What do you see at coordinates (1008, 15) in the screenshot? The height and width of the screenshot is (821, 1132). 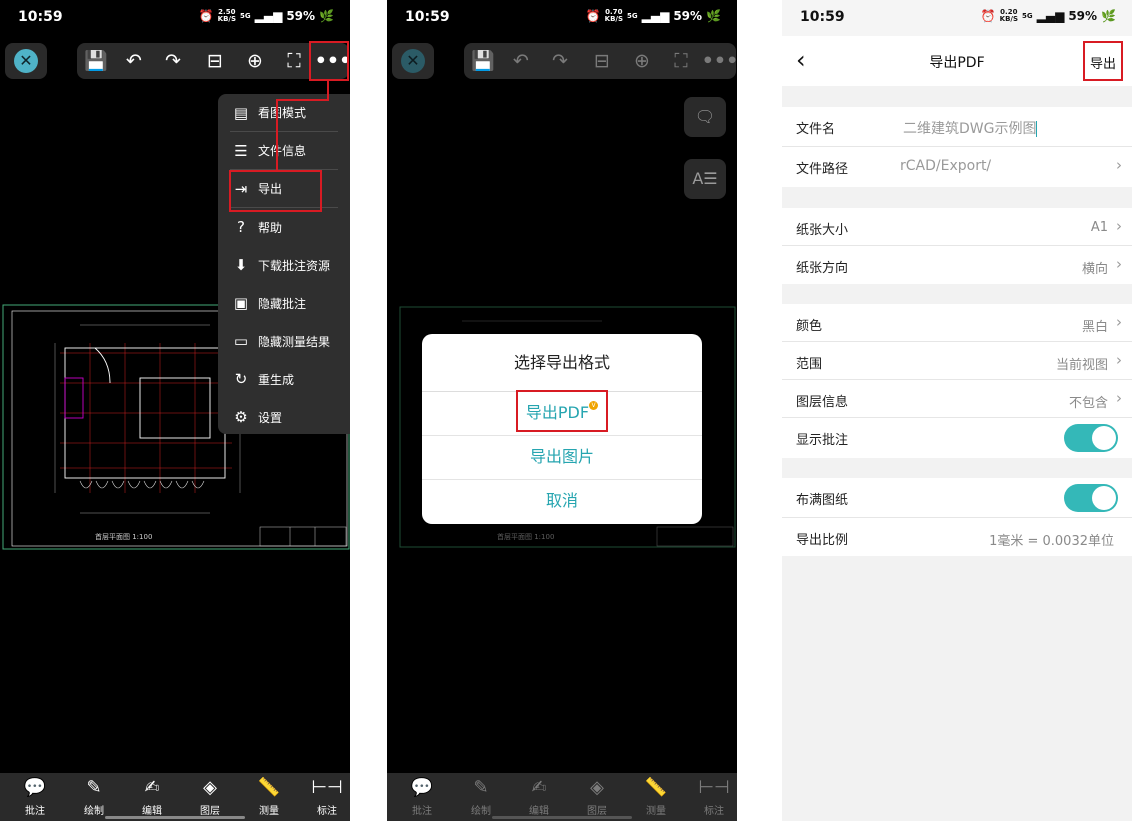 I see `net-speed: 0.20 KB/S` at bounding box center [1008, 15].